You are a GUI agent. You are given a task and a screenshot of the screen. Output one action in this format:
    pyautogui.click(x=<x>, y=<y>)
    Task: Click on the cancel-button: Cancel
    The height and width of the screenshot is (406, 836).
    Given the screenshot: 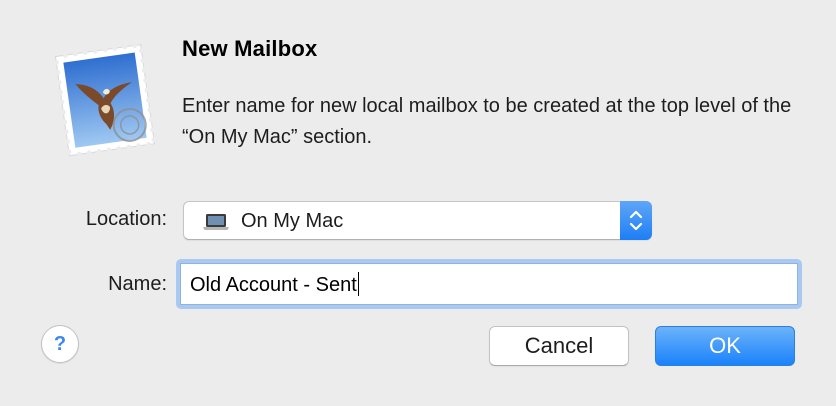 What is the action you would take?
    pyautogui.click(x=559, y=346)
    